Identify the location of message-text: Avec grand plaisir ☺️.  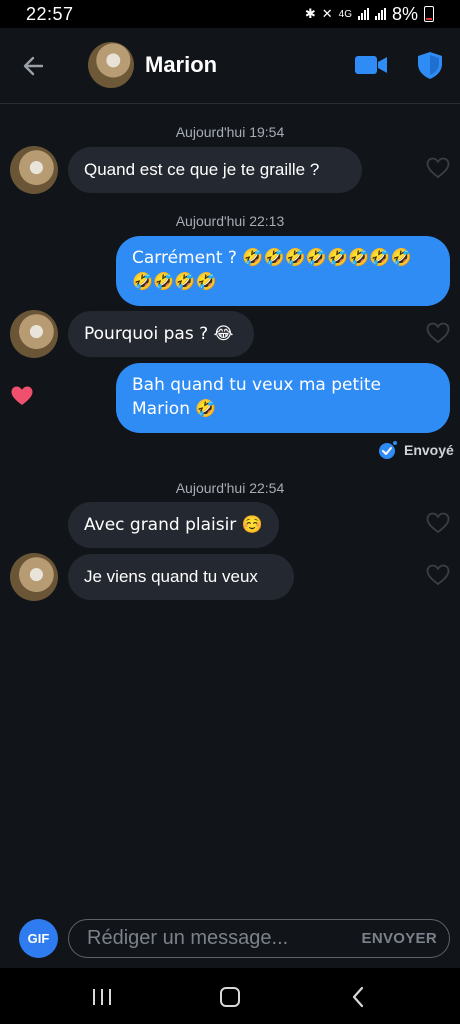
(173, 525).